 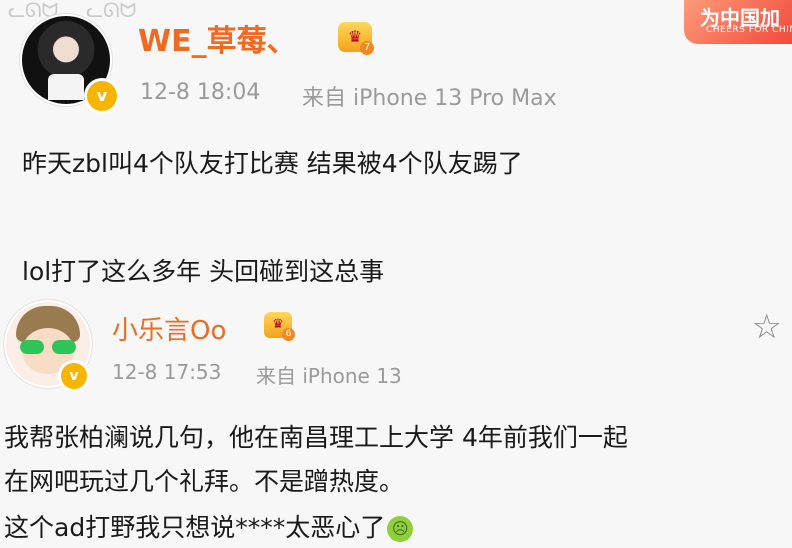 I want to click on star-icon: ☆, so click(x=767, y=327).